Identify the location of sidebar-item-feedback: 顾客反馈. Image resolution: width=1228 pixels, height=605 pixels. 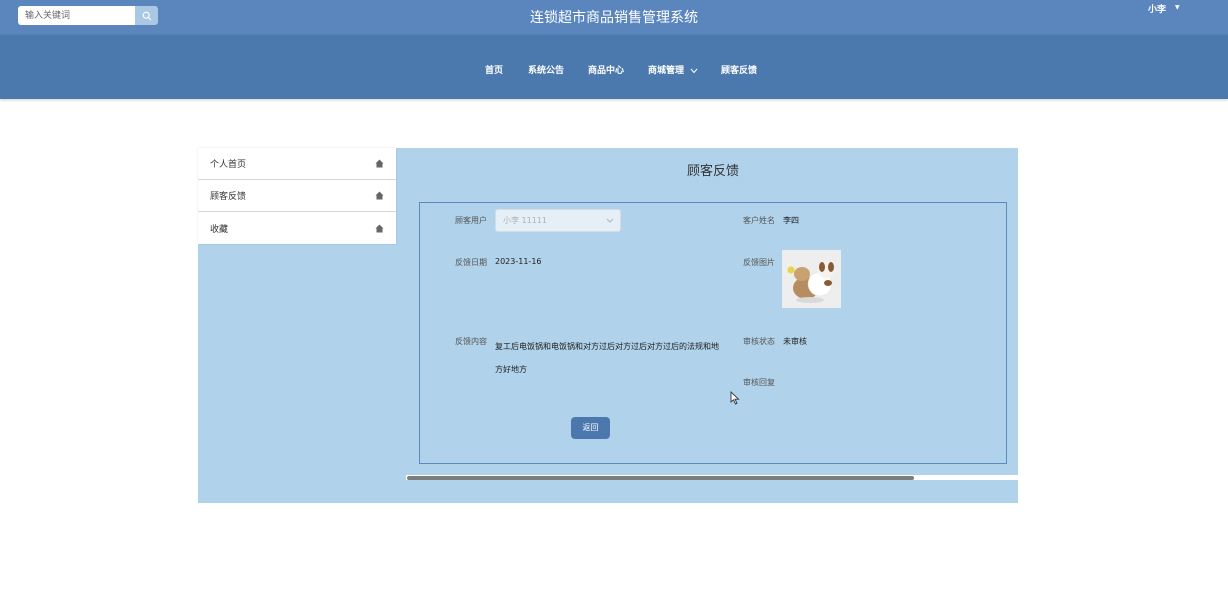
(297, 196).